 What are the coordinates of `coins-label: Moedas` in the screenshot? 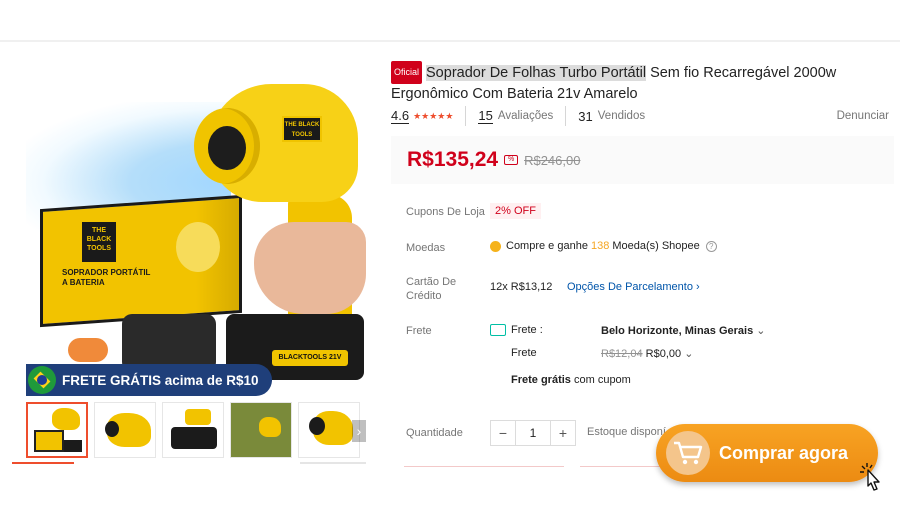 It's located at (426, 248).